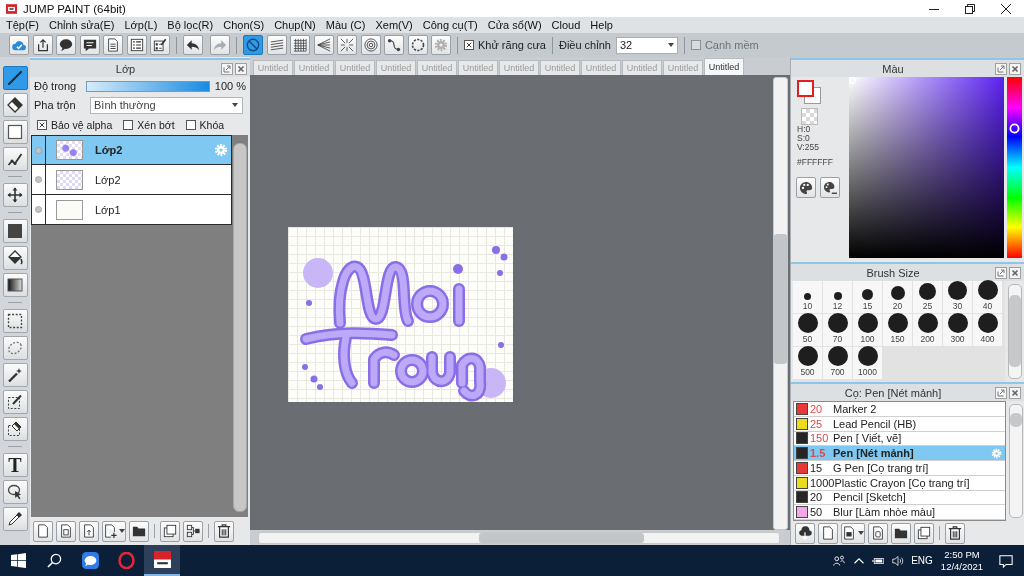 The height and width of the screenshot is (576, 1024). What do you see at coordinates (837, 363) in the screenshot?
I see `brush-size-option: 700` at bounding box center [837, 363].